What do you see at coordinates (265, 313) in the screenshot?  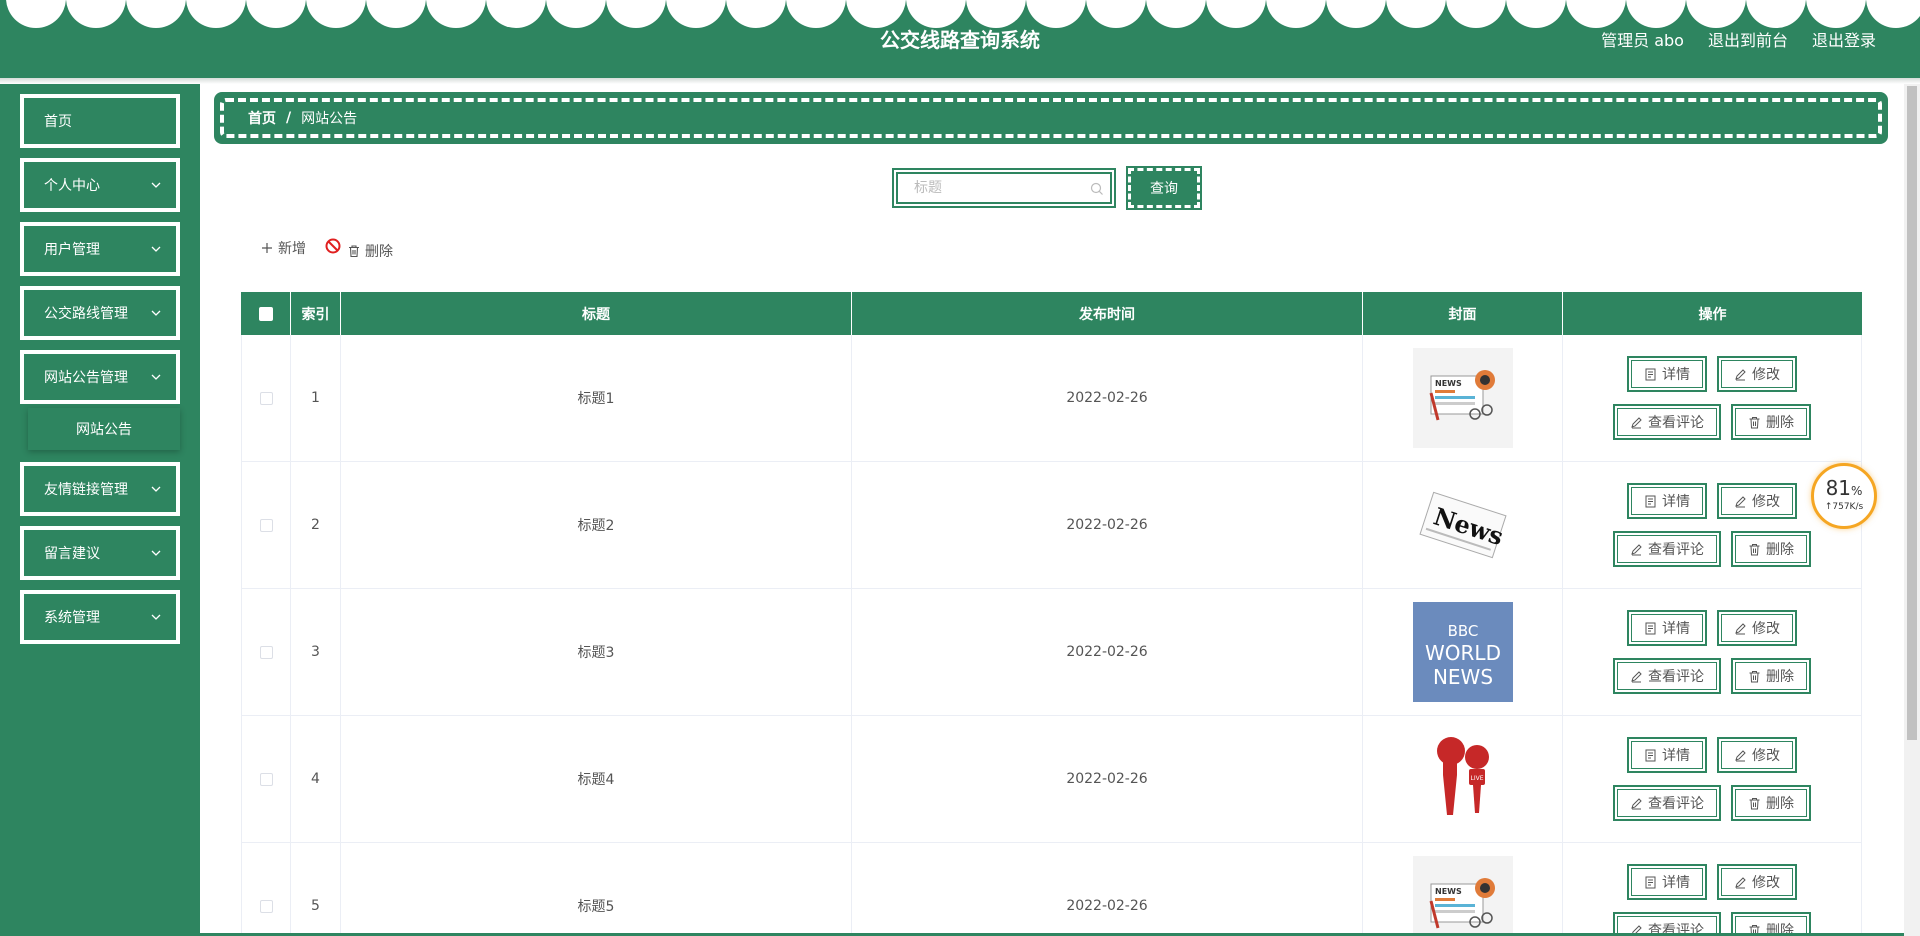 I see `select-all-checkbox` at bounding box center [265, 313].